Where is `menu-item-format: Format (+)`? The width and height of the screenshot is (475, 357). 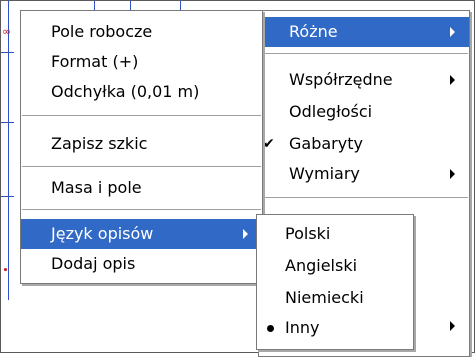 menu-item-format: Format (+) is located at coordinates (141, 62).